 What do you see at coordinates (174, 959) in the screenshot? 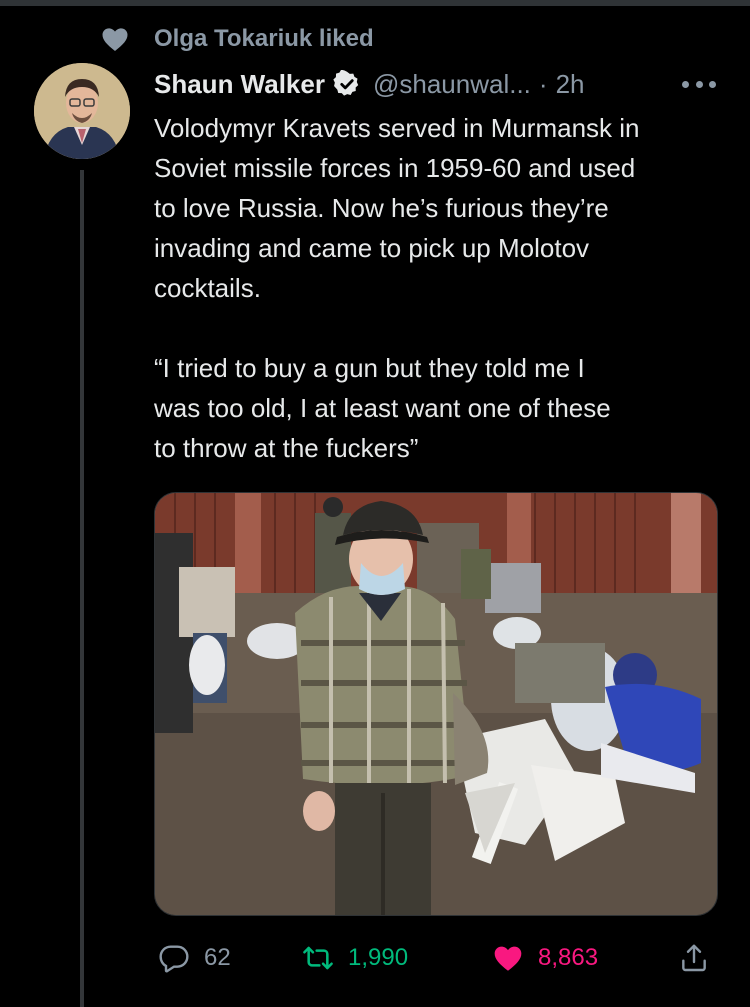
I see `reply-icon` at bounding box center [174, 959].